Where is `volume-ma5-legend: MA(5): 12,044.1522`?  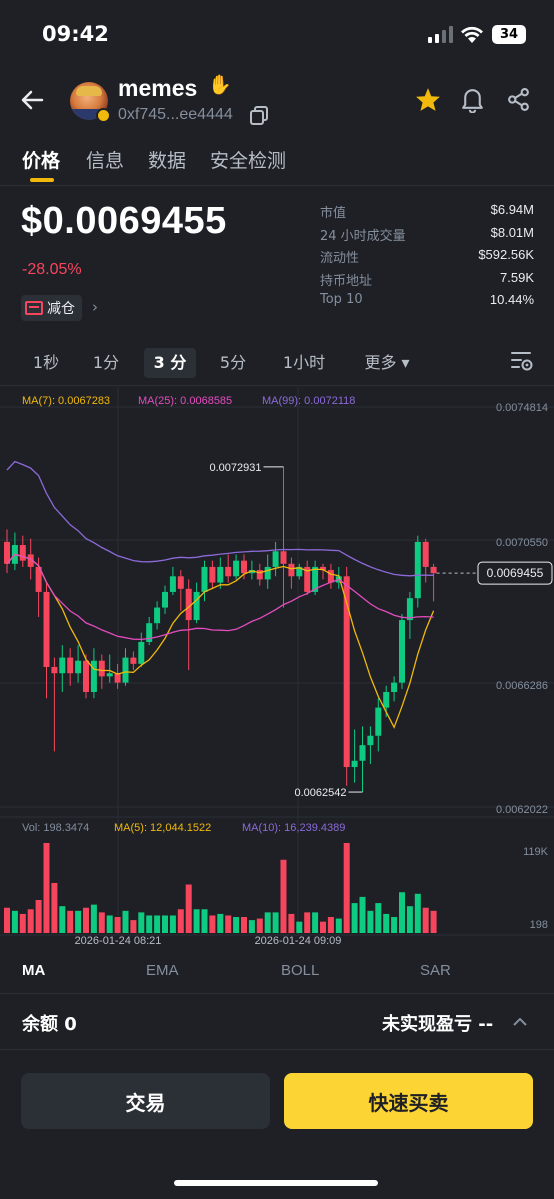 volume-ma5-legend: MA(5): 12,044.1522 is located at coordinates (162, 828).